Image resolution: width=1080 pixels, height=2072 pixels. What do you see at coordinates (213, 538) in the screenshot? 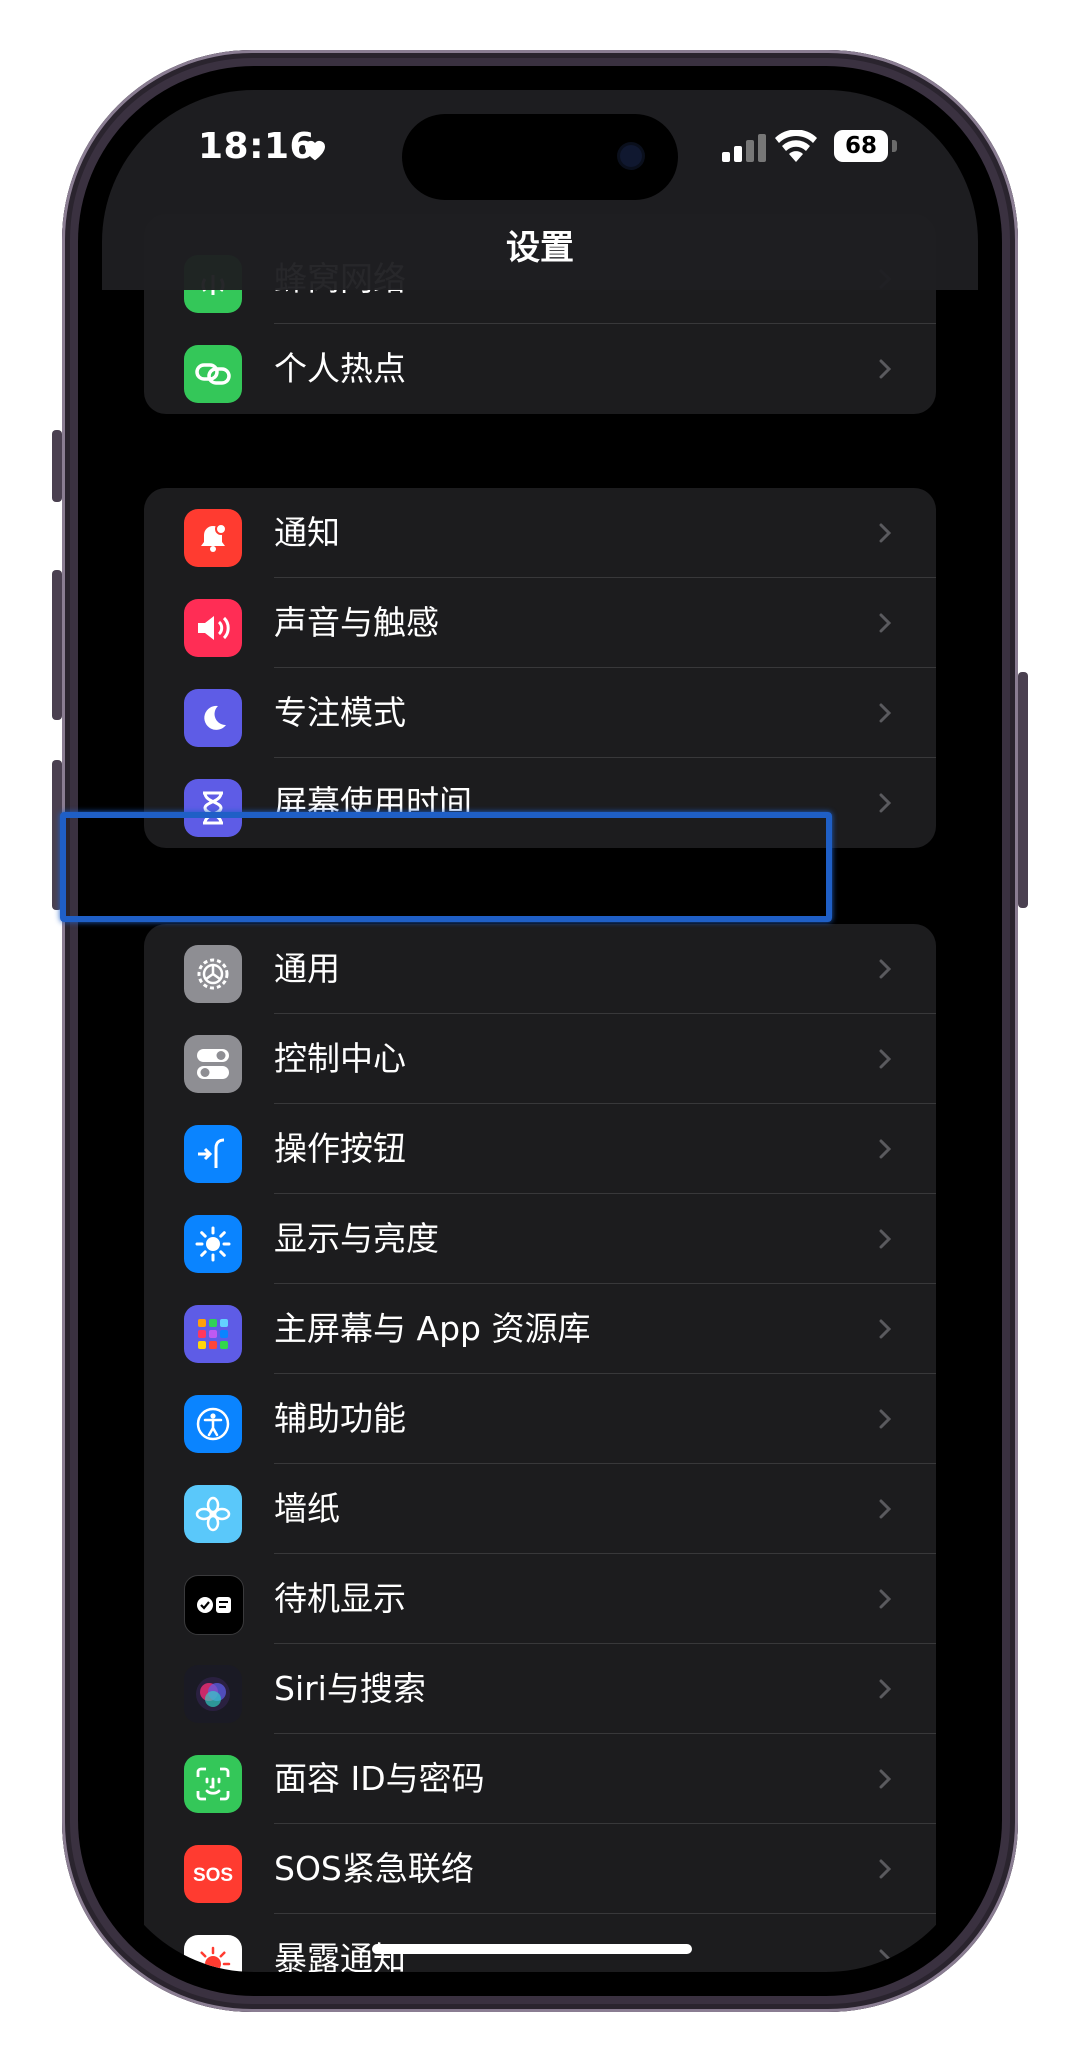
I see `bell-icon` at bounding box center [213, 538].